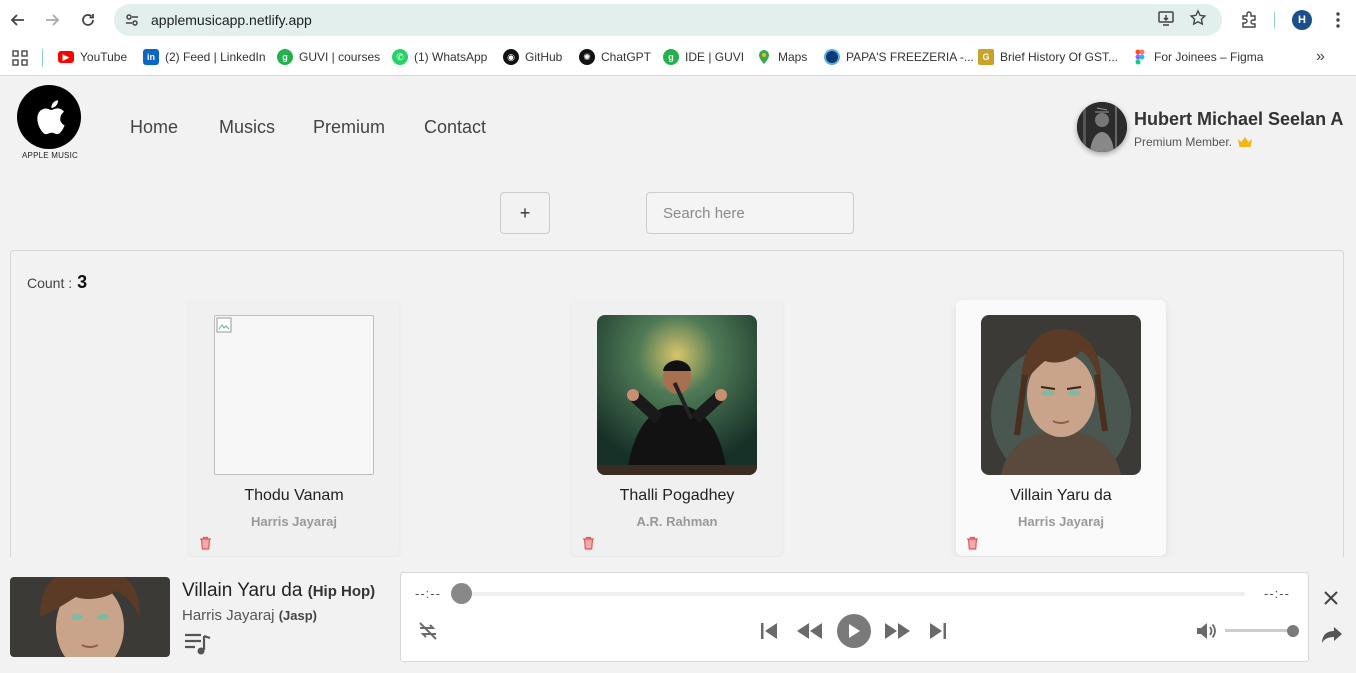 The width and height of the screenshot is (1356, 673). What do you see at coordinates (544, 57) in the screenshot?
I see `bookmark-label: GitHub` at bounding box center [544, 57].